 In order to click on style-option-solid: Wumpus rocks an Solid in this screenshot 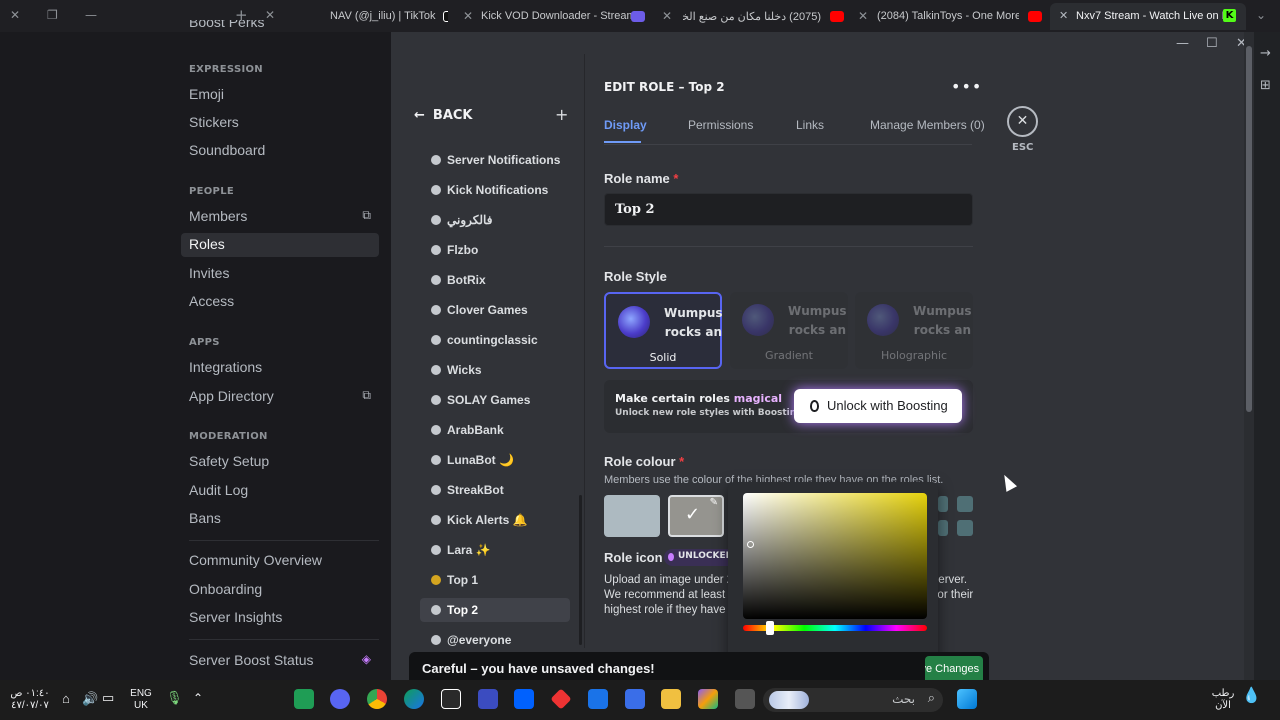, I will do `click(663, 330)`.